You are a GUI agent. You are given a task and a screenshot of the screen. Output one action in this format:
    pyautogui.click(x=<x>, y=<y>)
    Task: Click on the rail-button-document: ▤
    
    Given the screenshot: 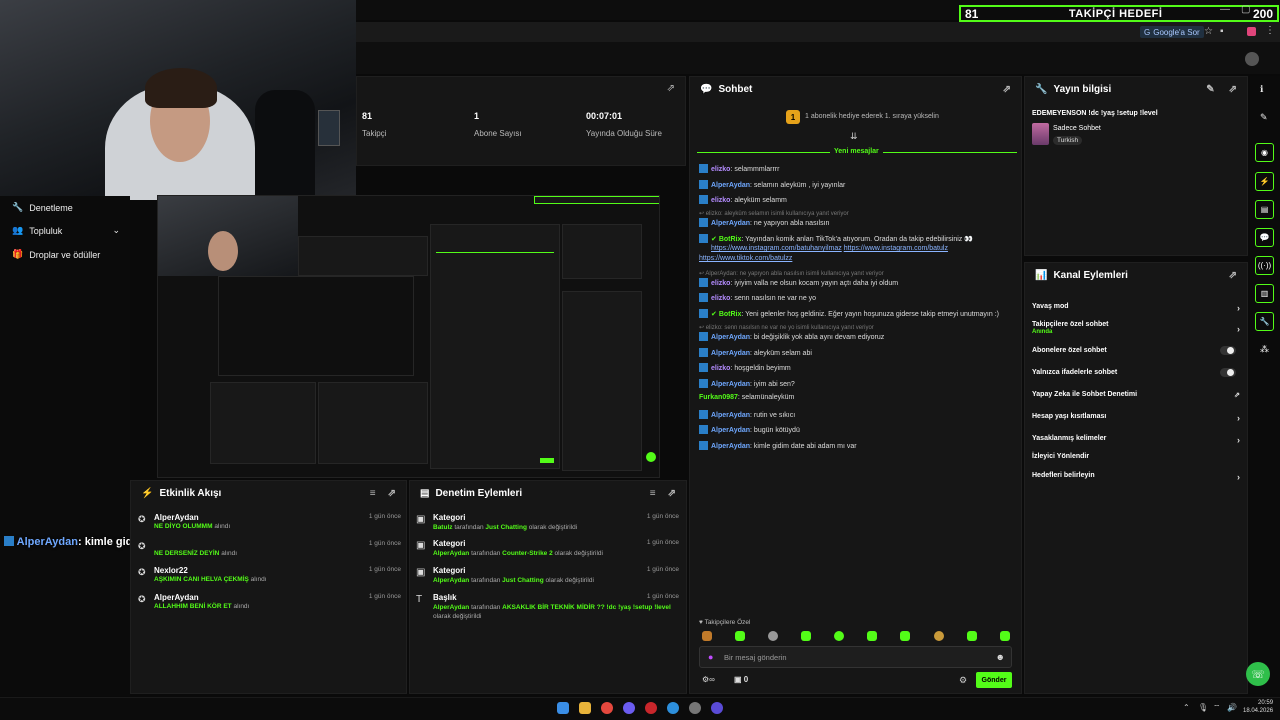 What is the action you would take?
    pyautogui.click(x=1264, y=209)
    